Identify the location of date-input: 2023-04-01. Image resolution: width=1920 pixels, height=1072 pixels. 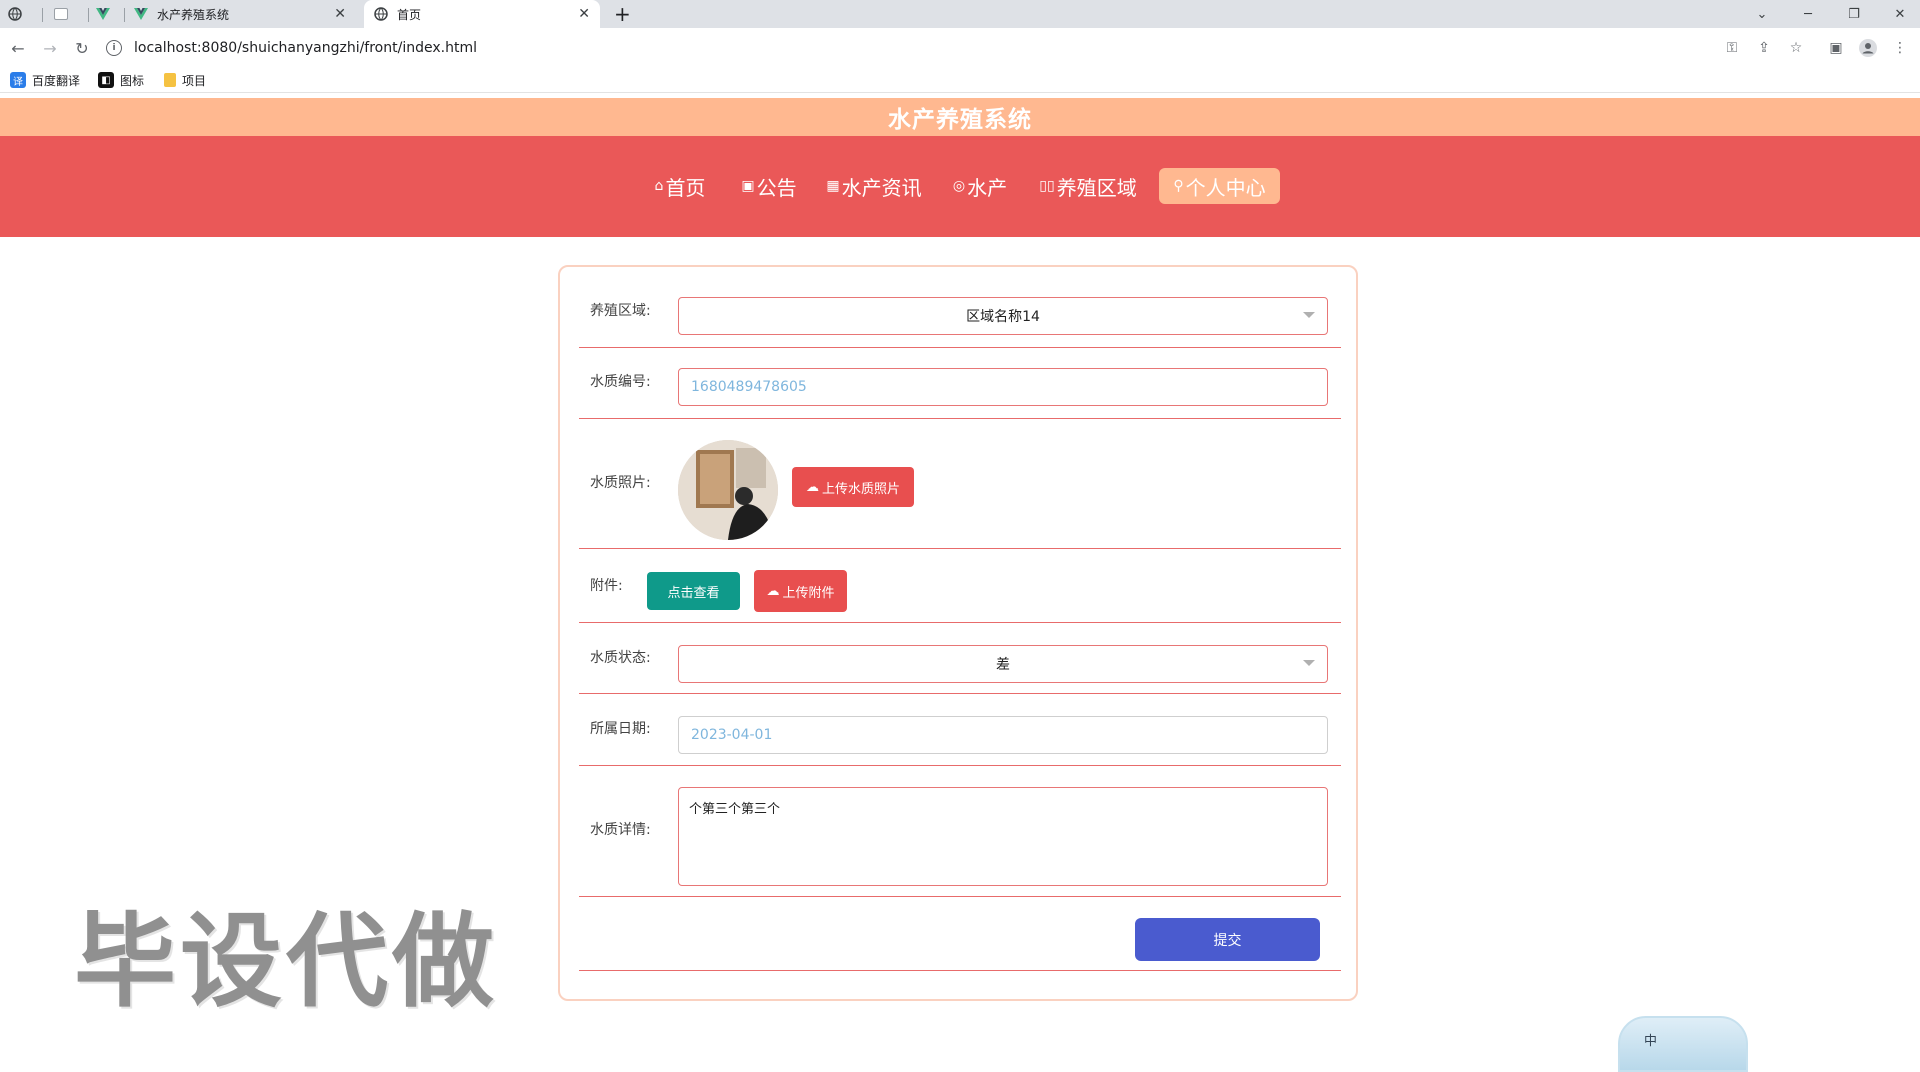
(1003, 735).